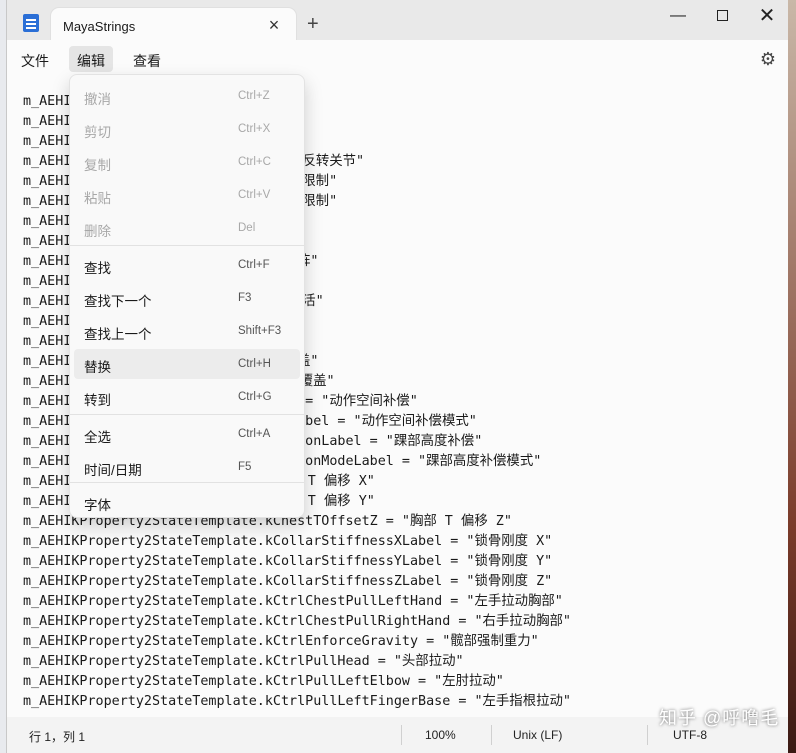  Describe the element at coordinates (274, 25) in the screenshot. I see `close-tab-icon: ×` at that location.